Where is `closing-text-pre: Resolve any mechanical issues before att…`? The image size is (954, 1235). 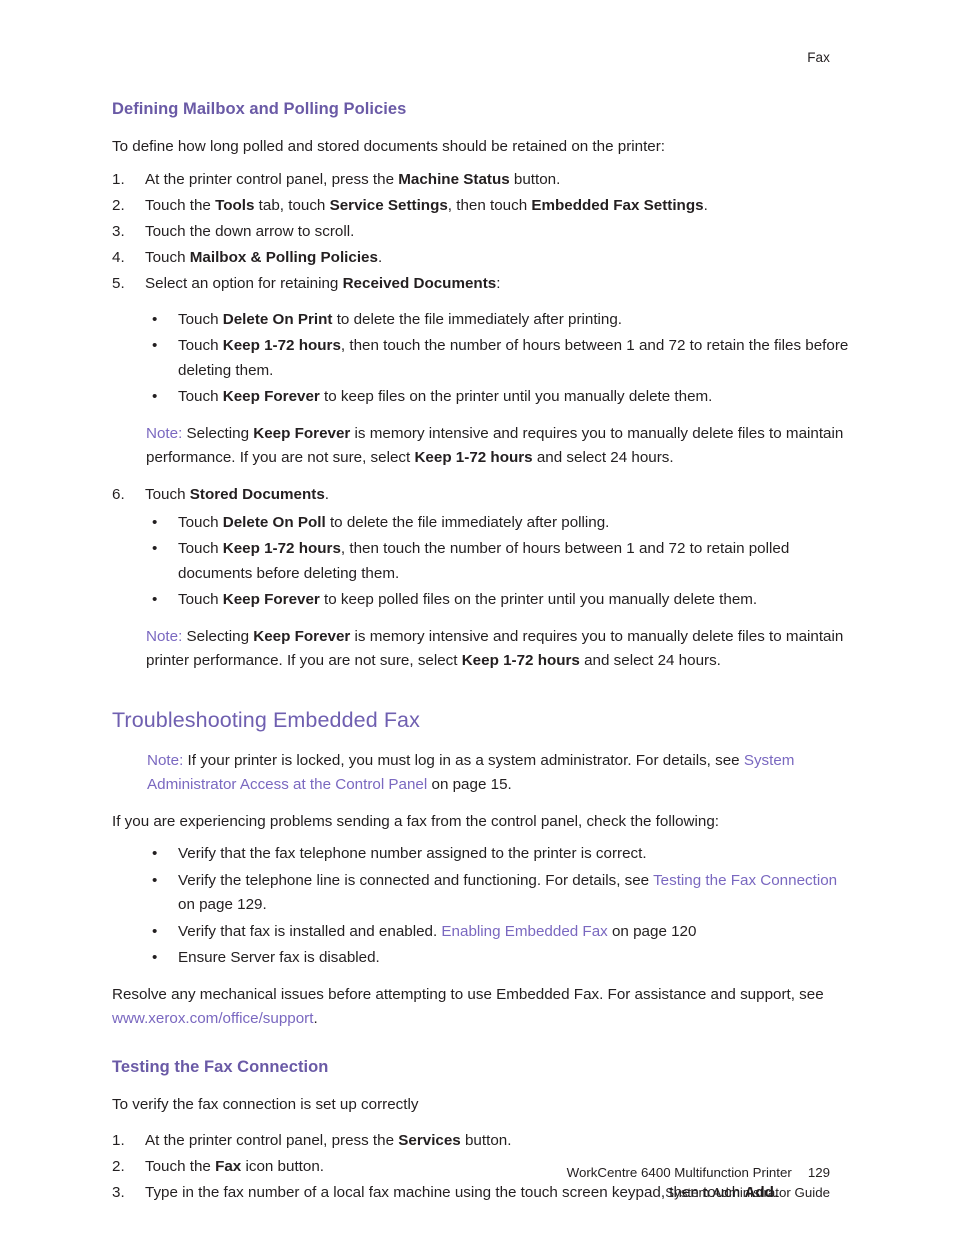
closing-text-pre: Resolve any mechanical issues before att… is located at coordinates (468, 994).